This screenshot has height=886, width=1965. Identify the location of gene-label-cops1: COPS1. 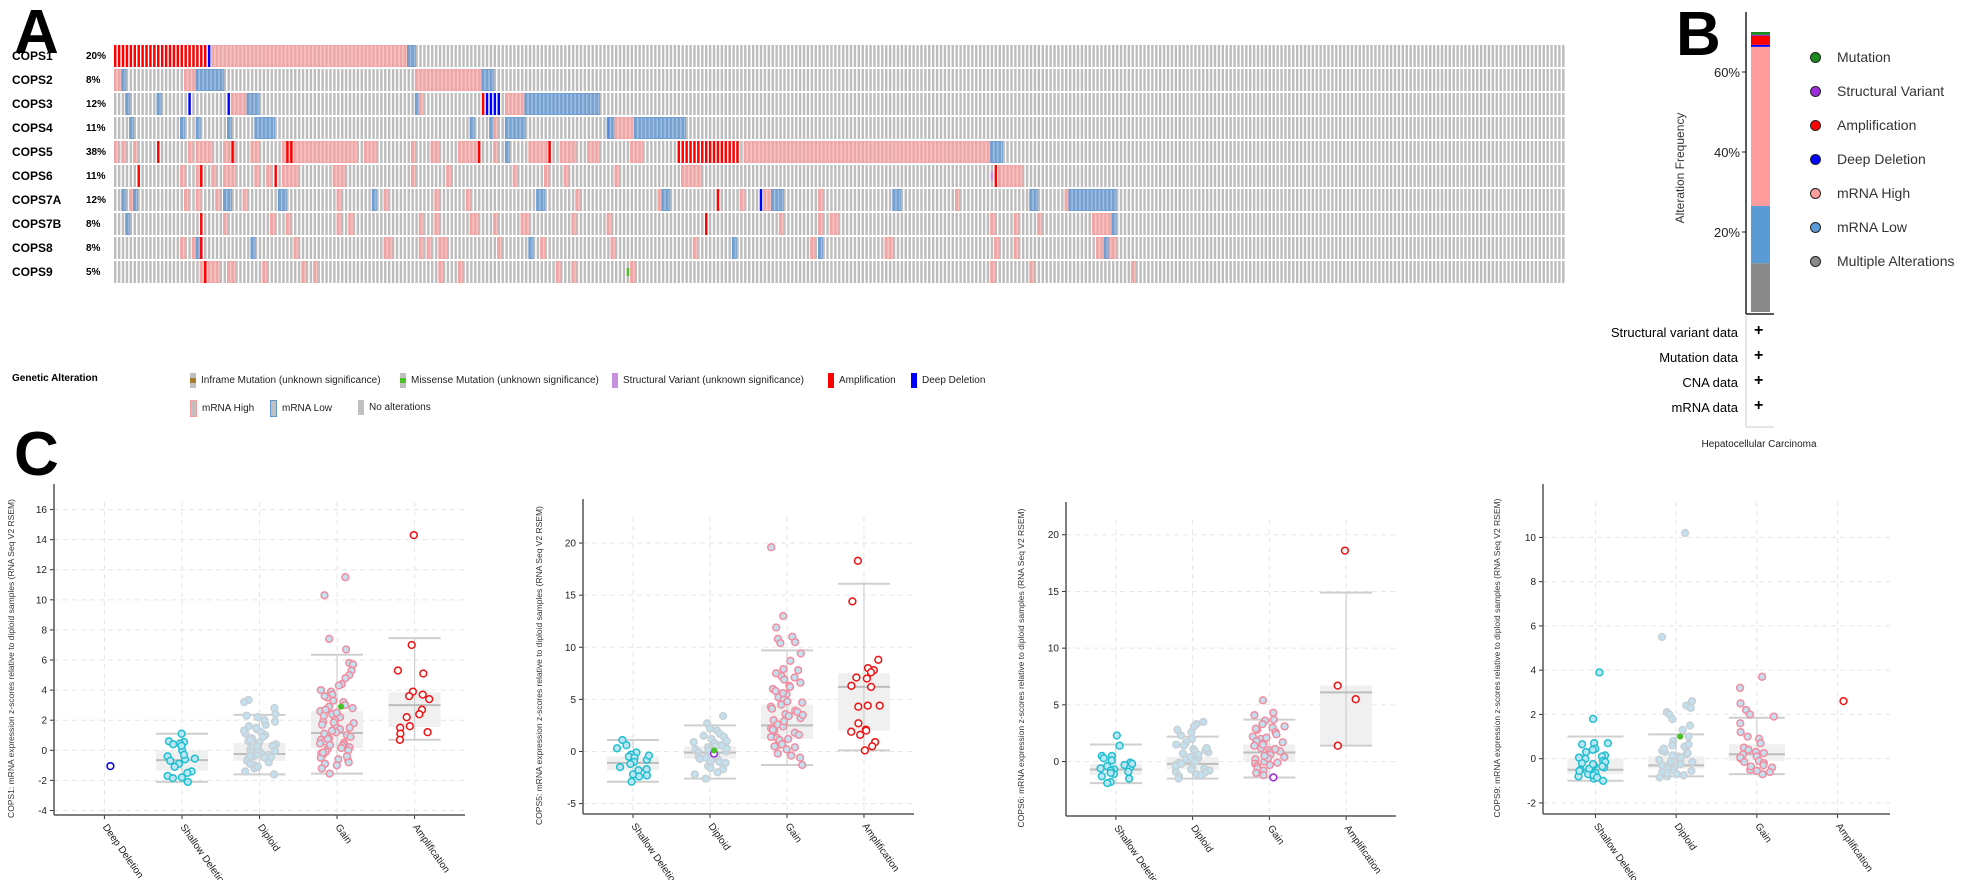
(32, 56).